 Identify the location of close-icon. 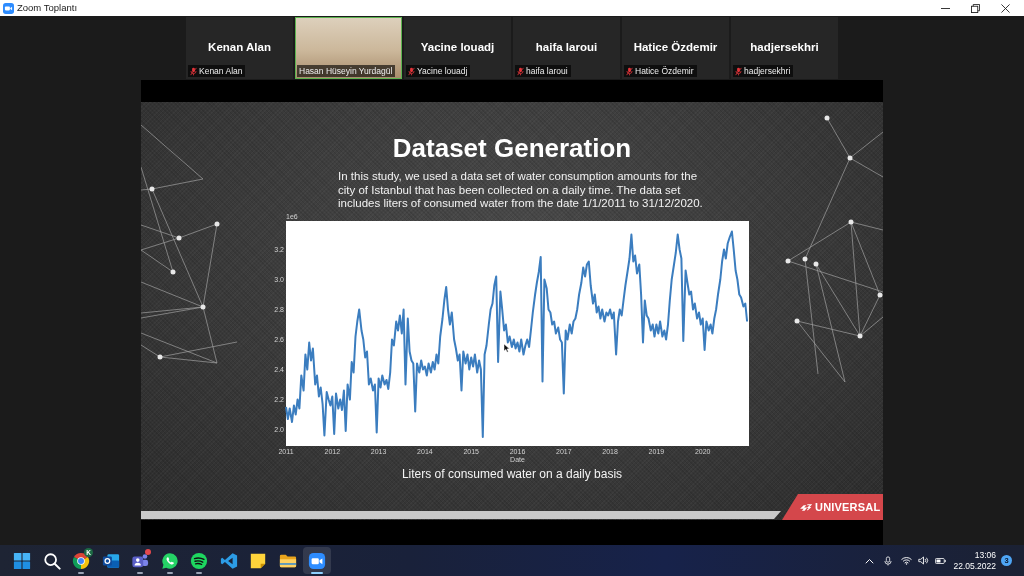
(1005, 8).